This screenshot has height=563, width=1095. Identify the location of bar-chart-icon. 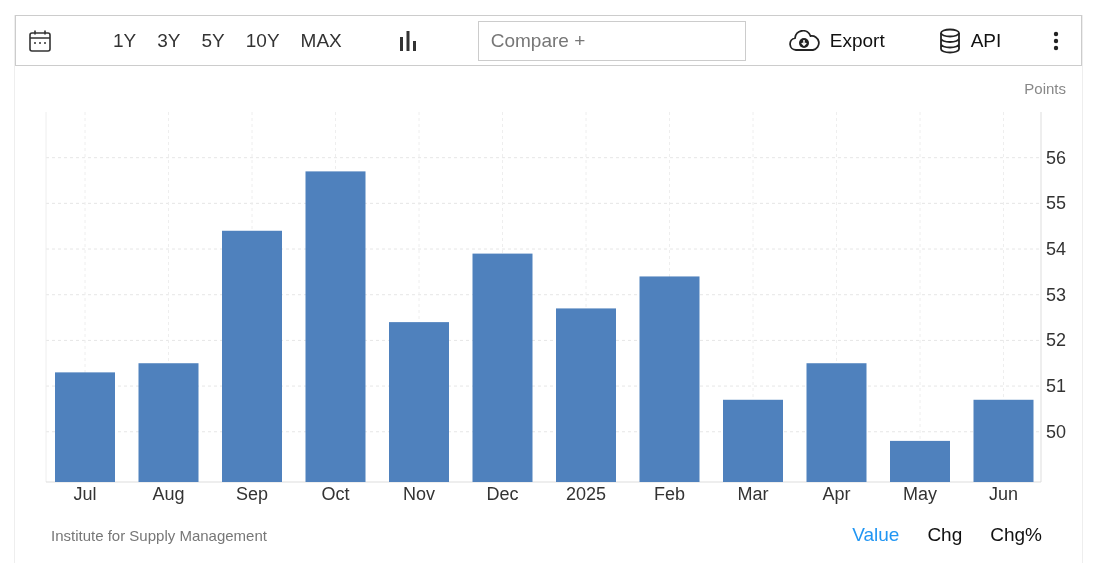
(407, 40).